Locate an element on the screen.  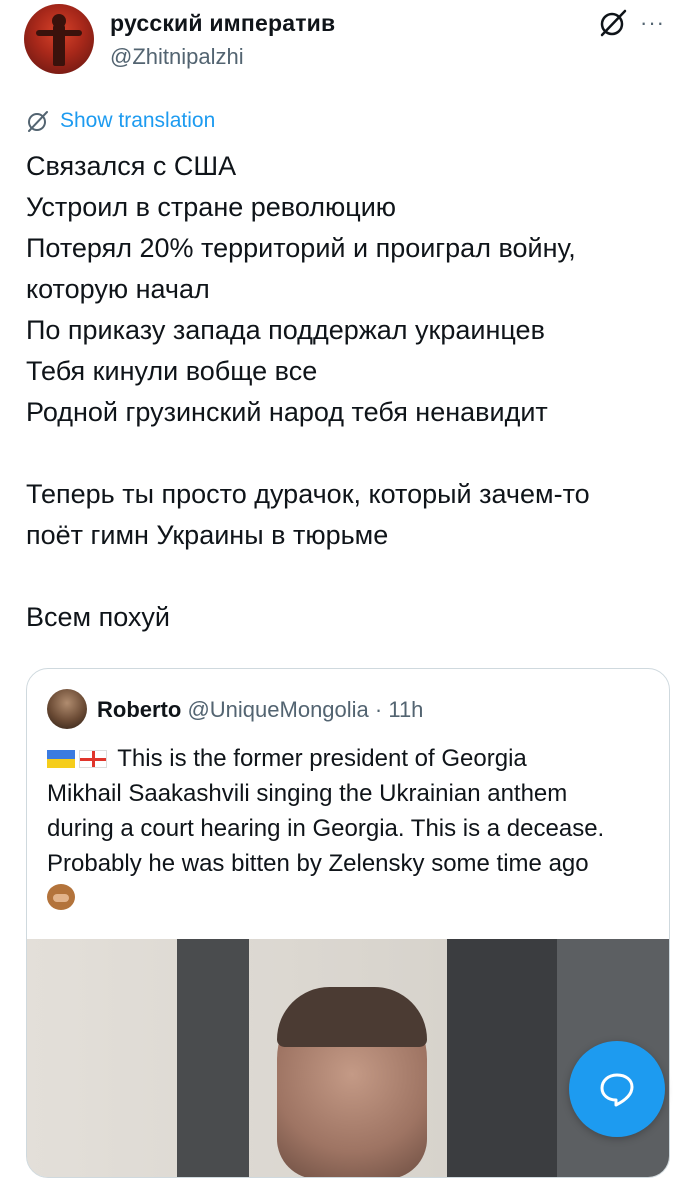
author-avatar is located at coordinates (59, 39).